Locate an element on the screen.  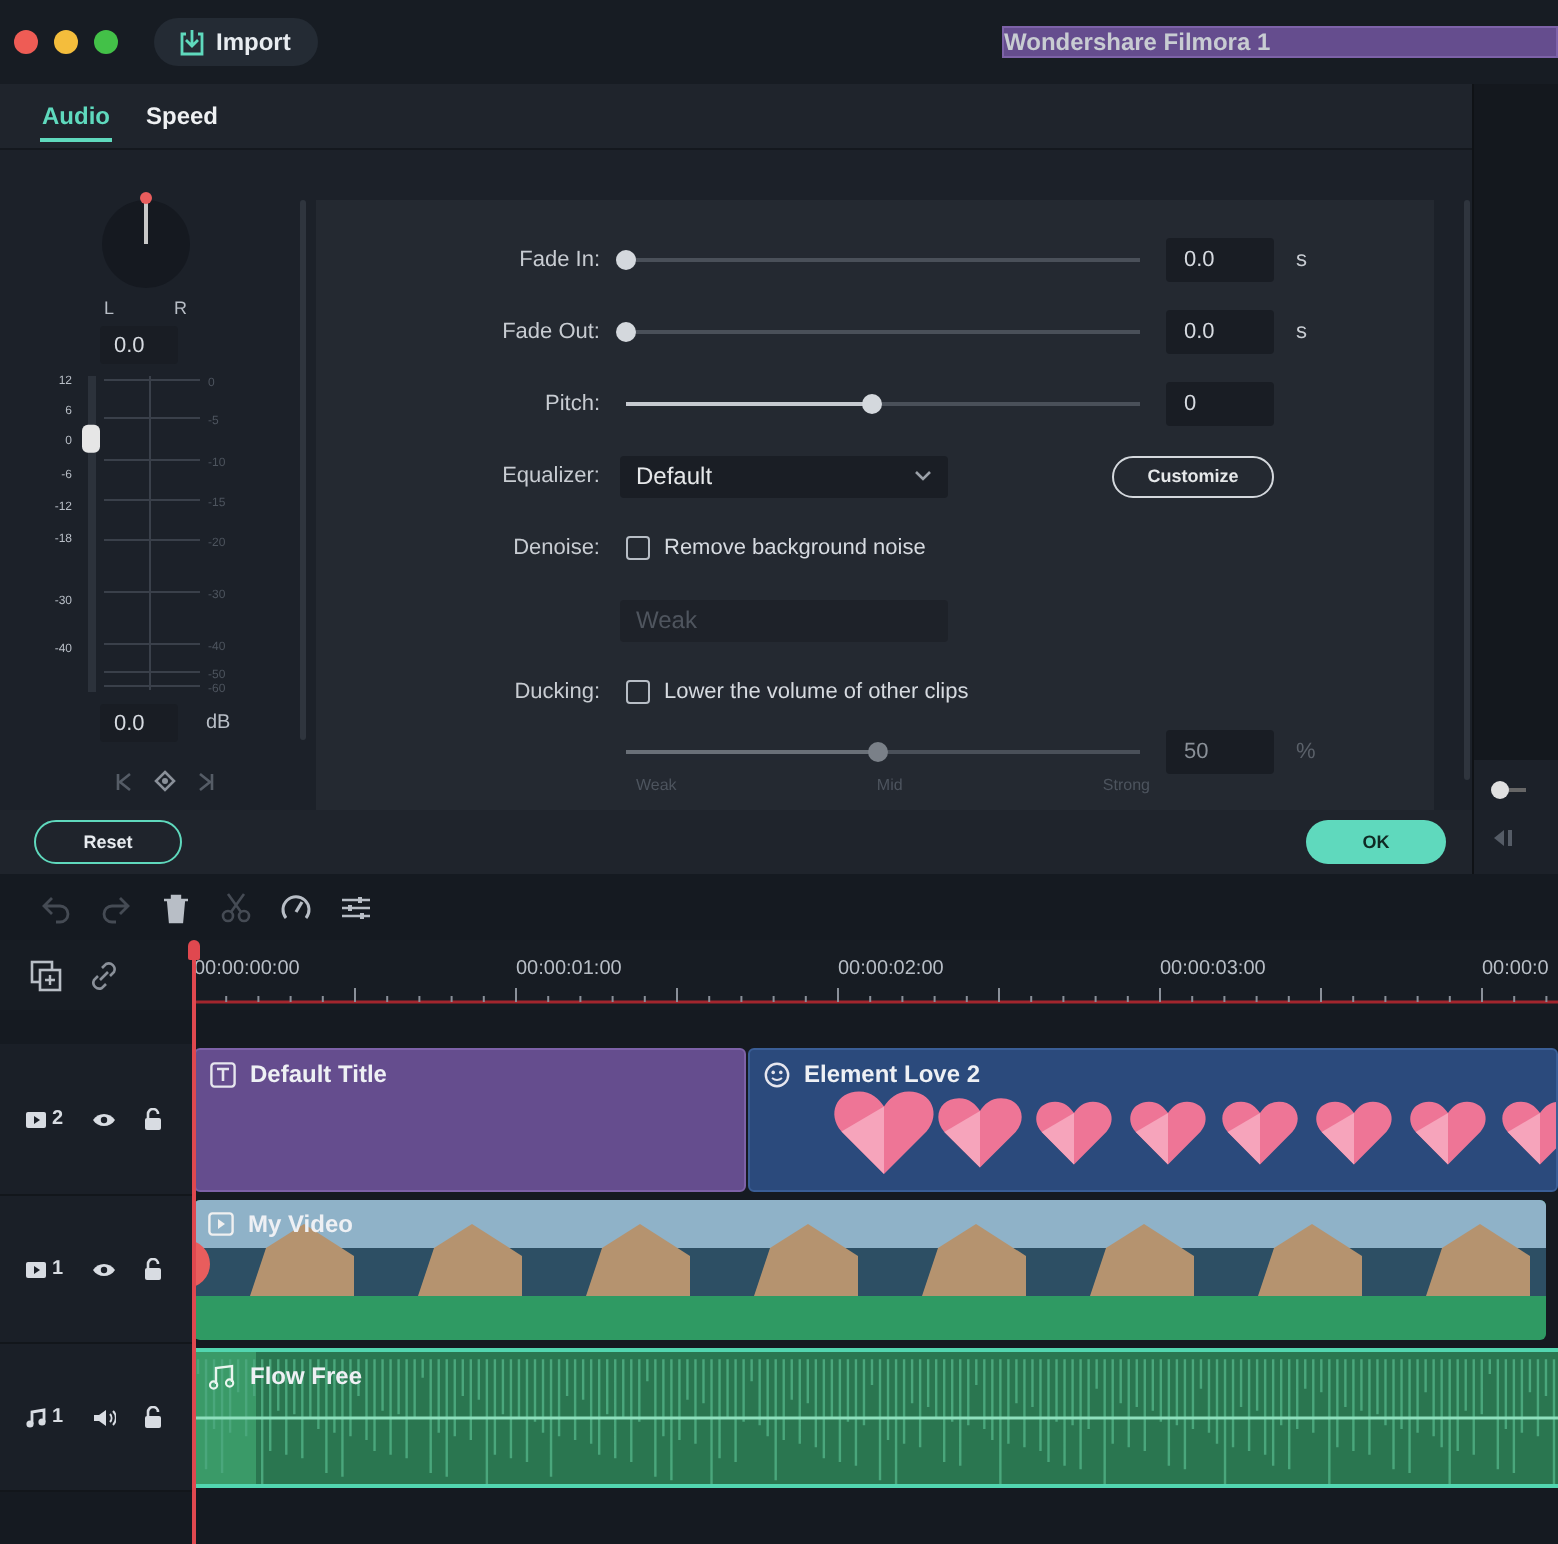
field-label: Fade Out: is located at coordinates (550, 332).